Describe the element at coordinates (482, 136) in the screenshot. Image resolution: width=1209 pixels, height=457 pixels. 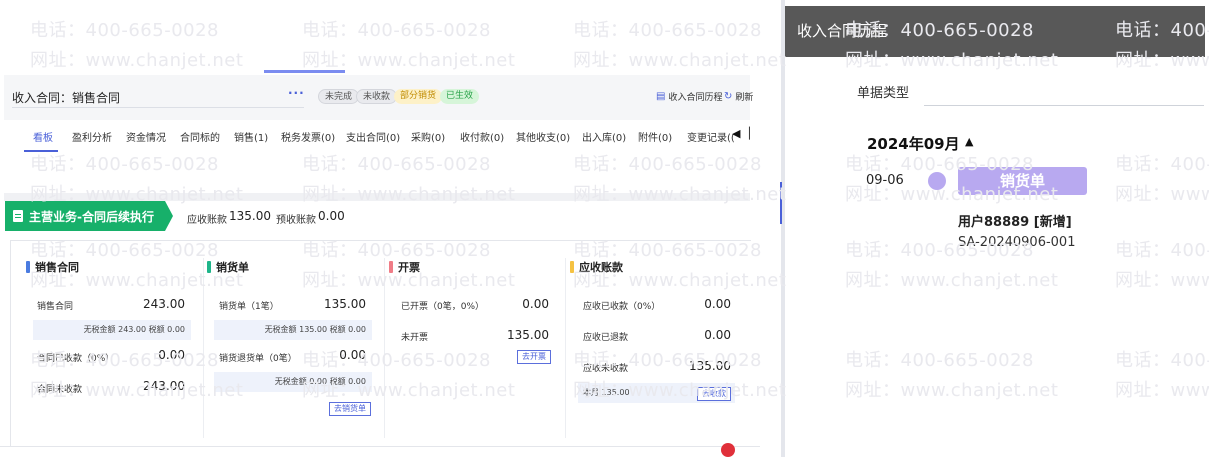
I see `tab-payments: 收付款(0)` at that location.